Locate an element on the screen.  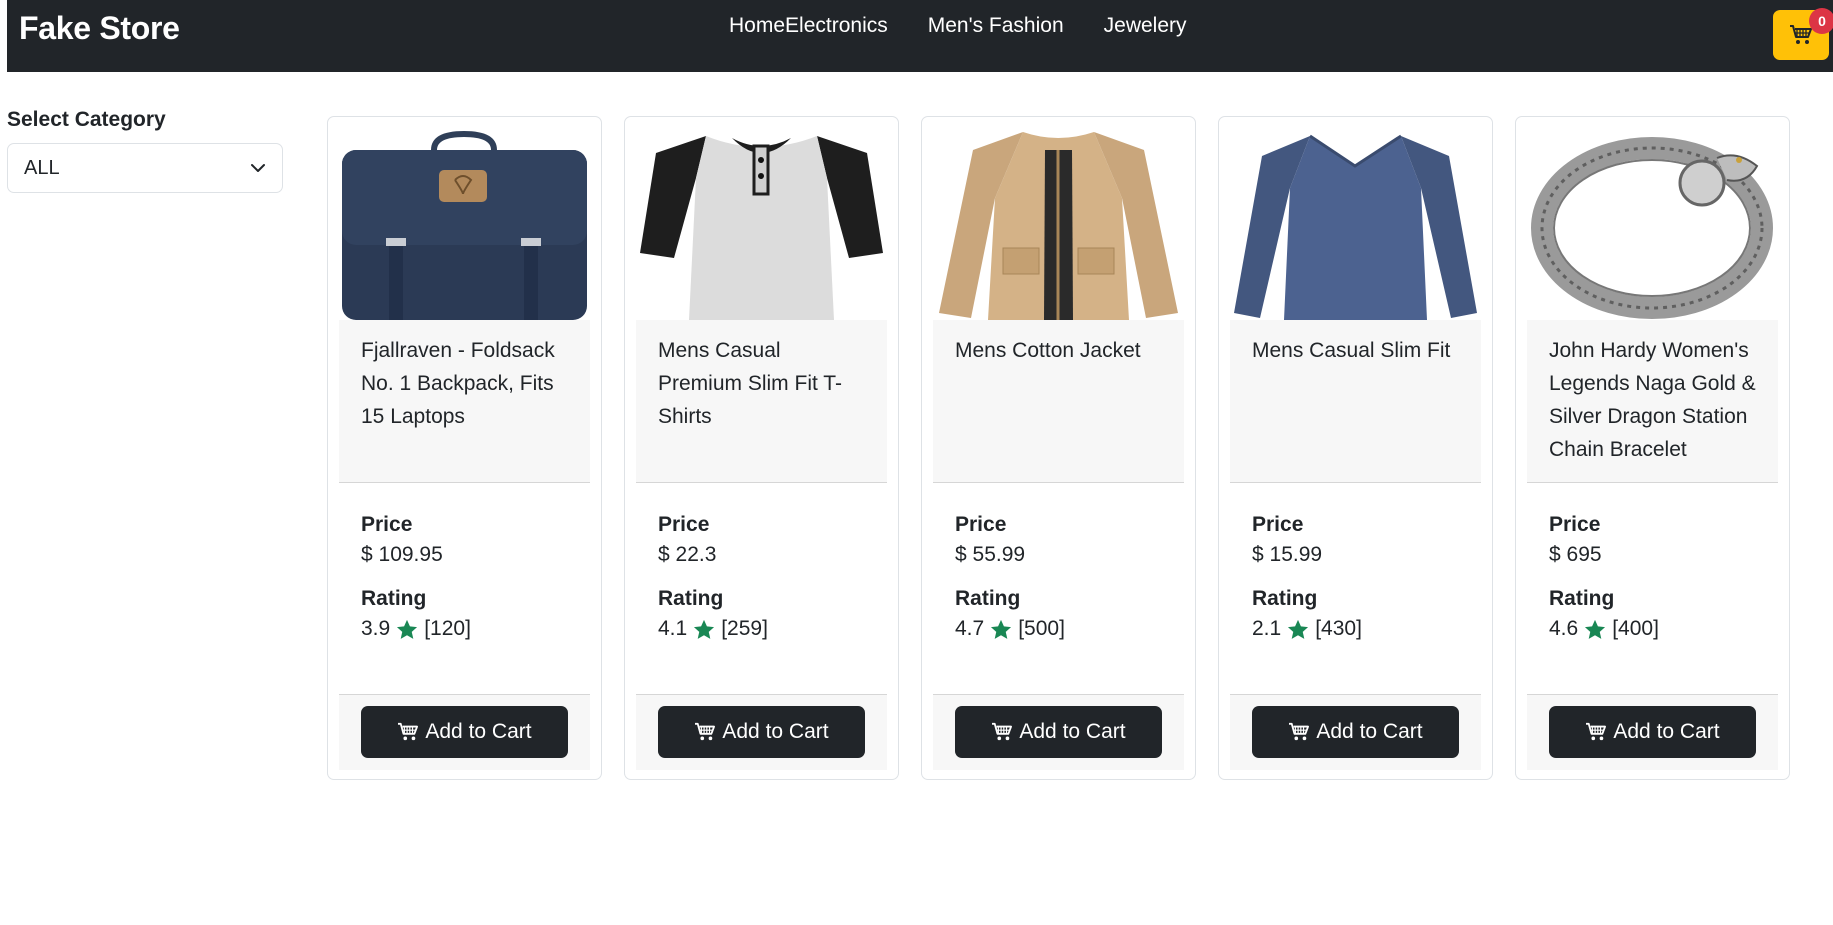
rating-count: [400] is located at coordinates (1635, 628).